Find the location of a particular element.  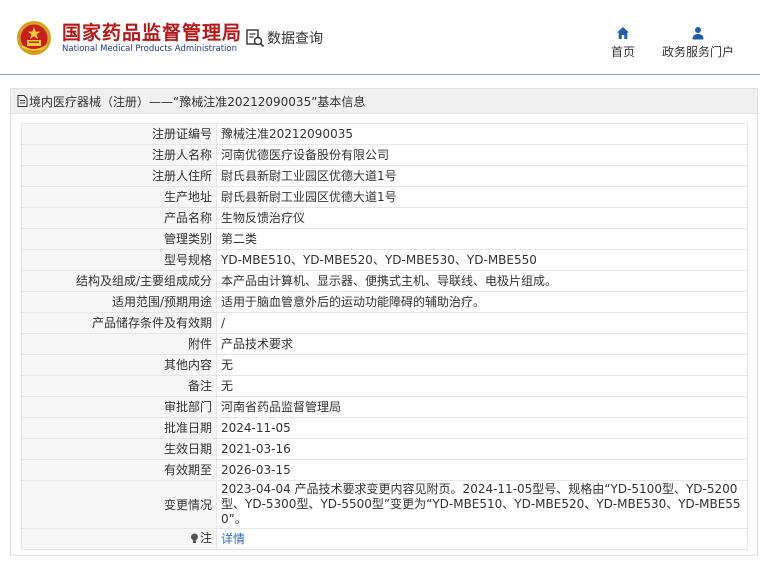

panel-title: 境内医疗器械（注册）——“豫械注准20212090035”基本信息 is located at coordinates (197, 101).